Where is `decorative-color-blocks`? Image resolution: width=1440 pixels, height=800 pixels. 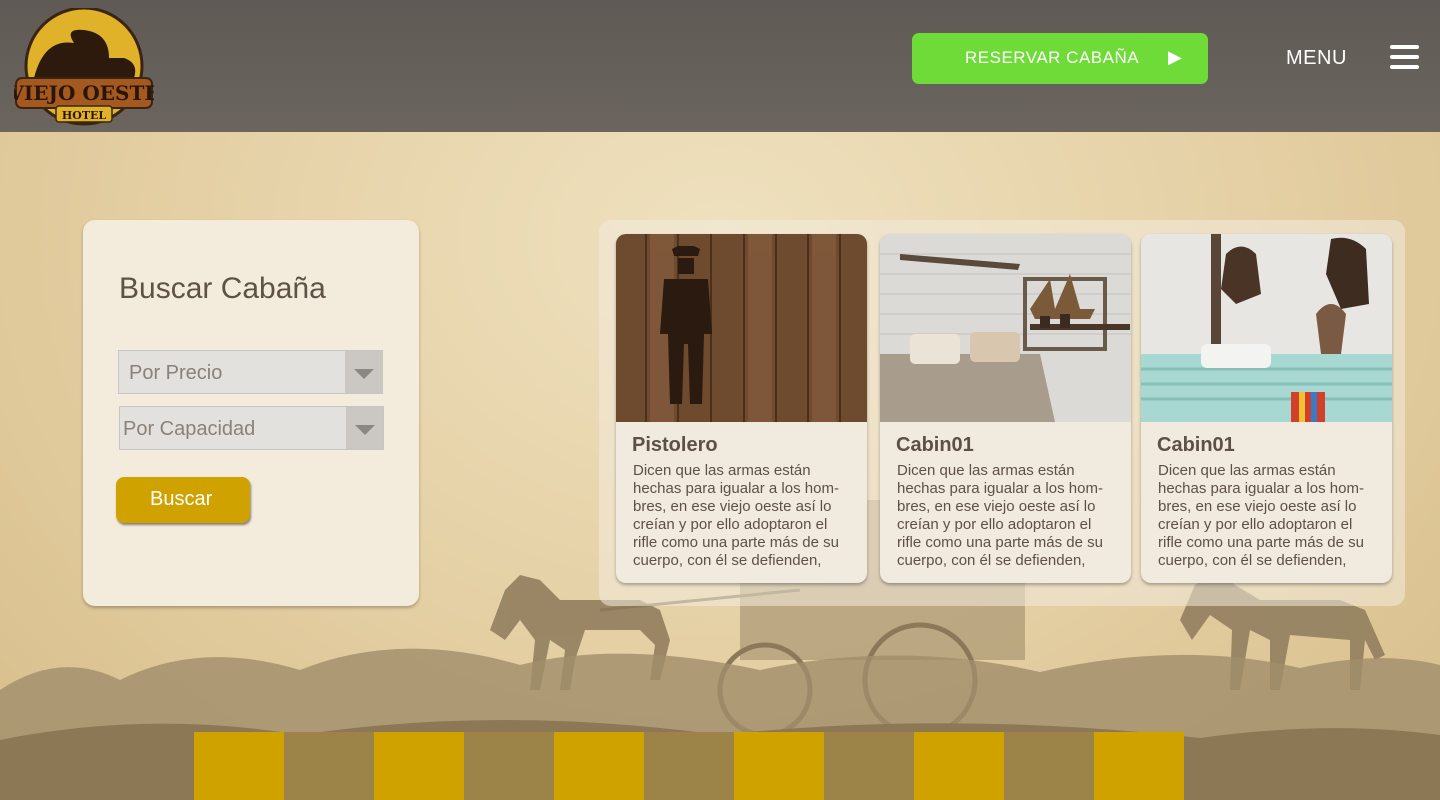 decorative-color-blocks is located at coordinates (689, 766).